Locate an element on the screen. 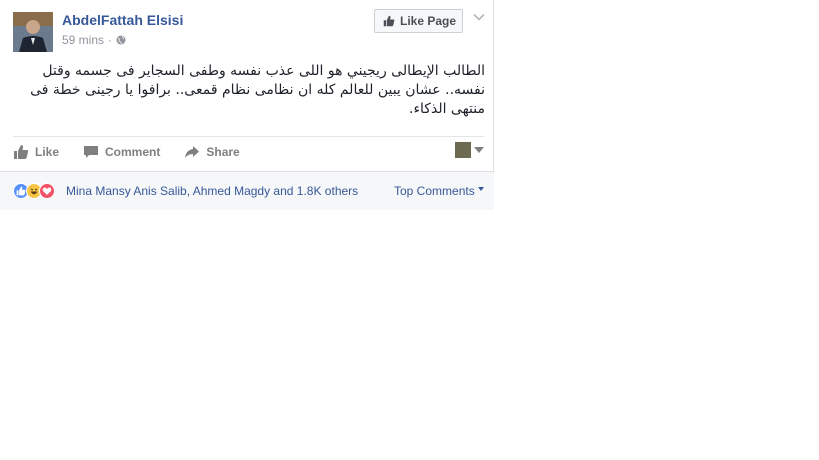  comment-label: Comment is located at coordinates (133, 152).